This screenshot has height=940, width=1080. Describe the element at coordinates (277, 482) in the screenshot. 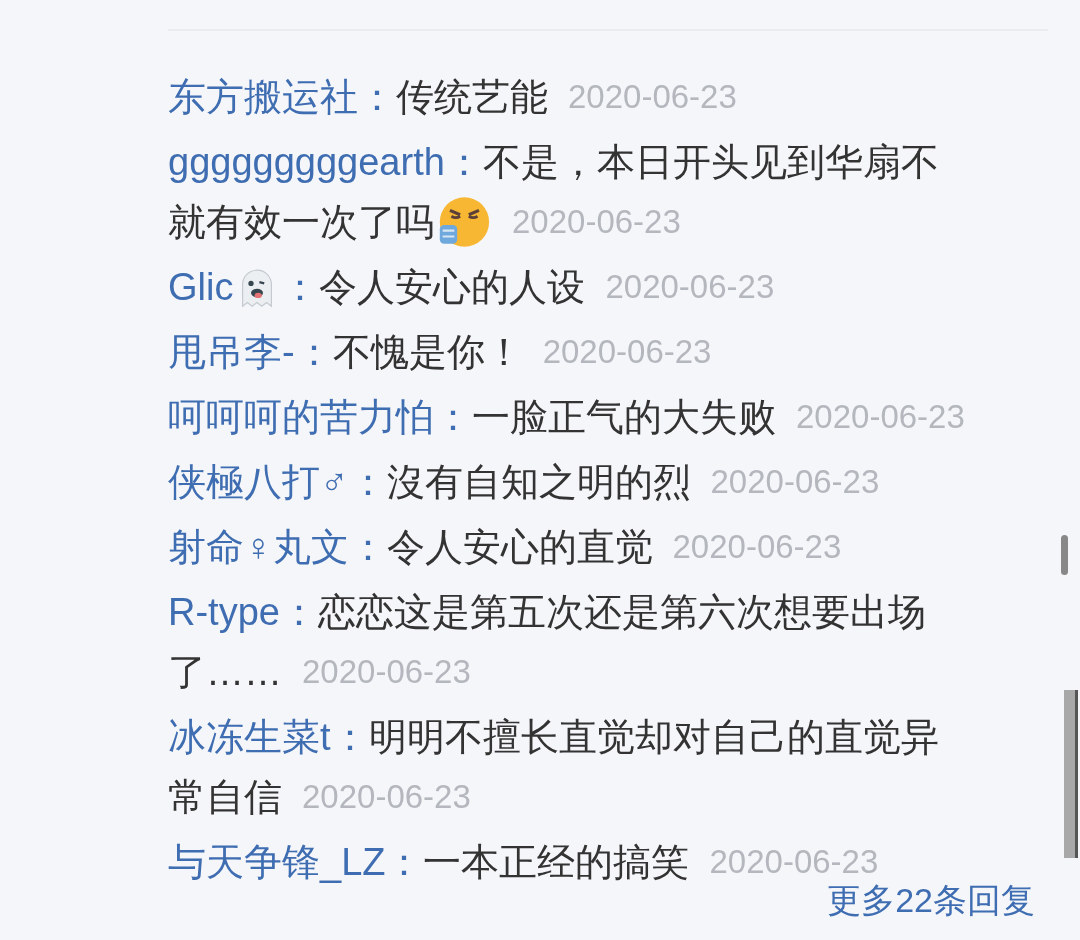

I see `commenter-name: 侠極八打♂：` at that location.